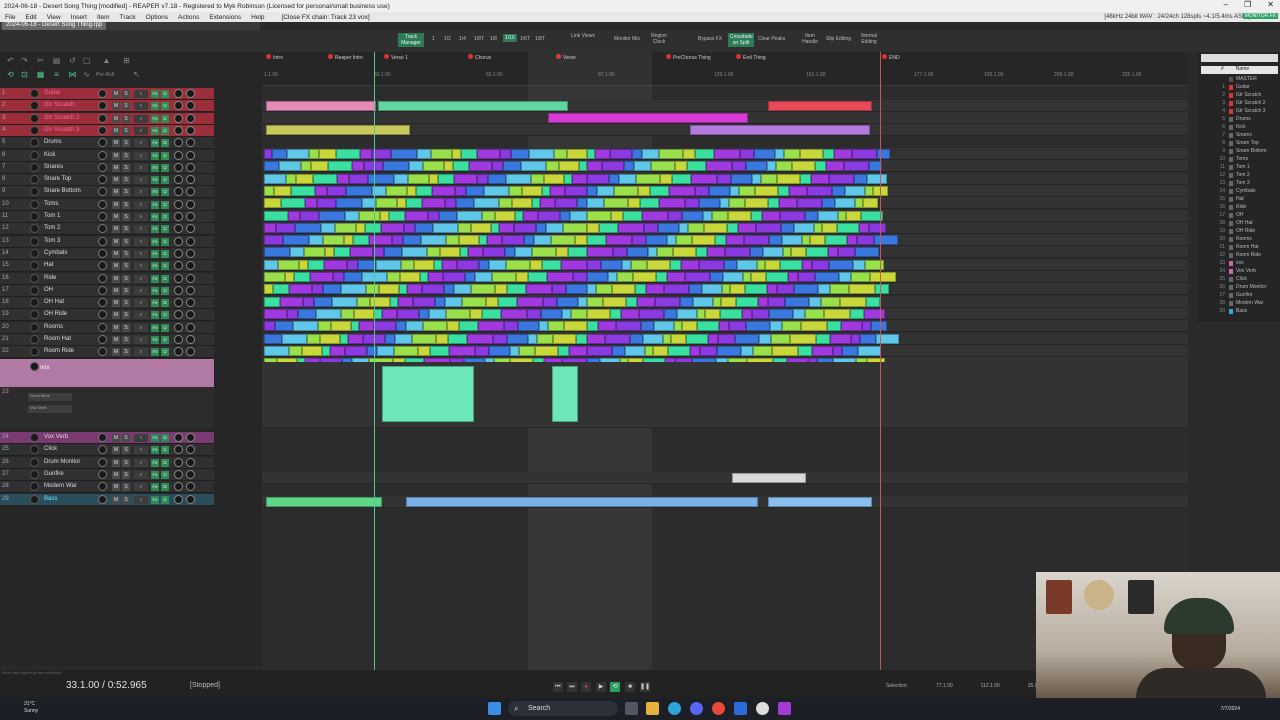 The height and width of the screenshot is (720, 1280). Describe the element at coordinates (525, 39) in the screenshot. I see `grid-1-6t-button: 1/6T` at that location.